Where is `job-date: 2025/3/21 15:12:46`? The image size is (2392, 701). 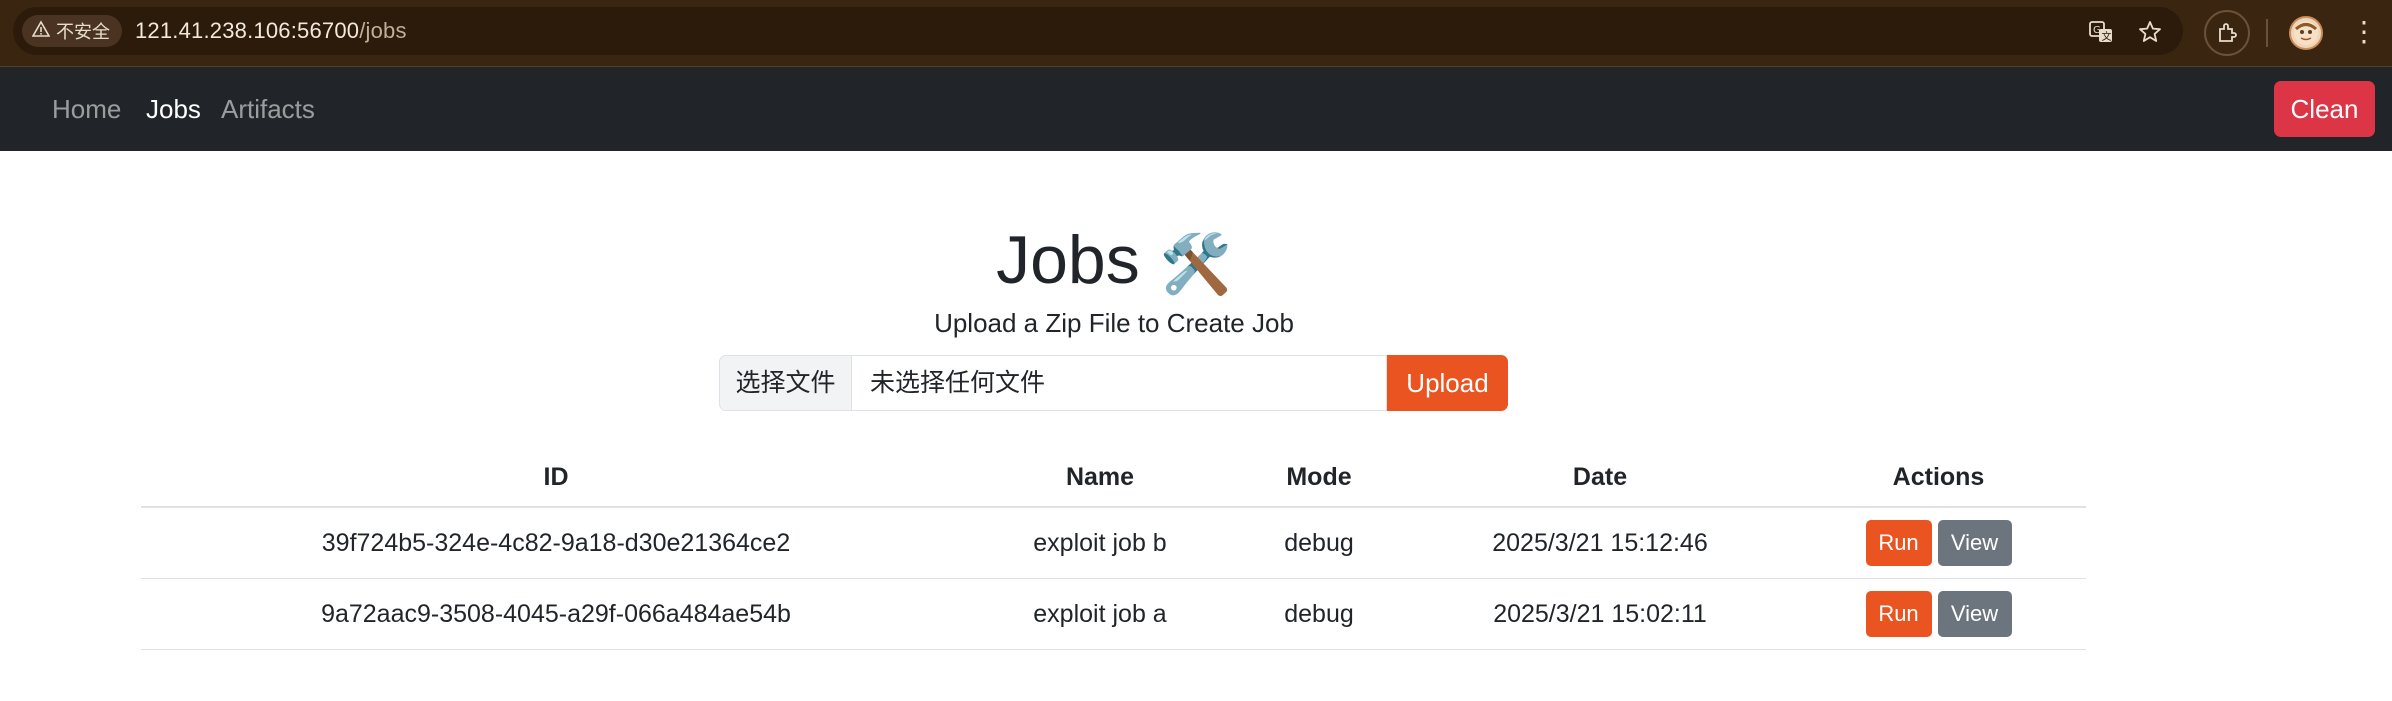 job-date: 2025/3/21 15:12:46 is located at coordinates (1600, 543).